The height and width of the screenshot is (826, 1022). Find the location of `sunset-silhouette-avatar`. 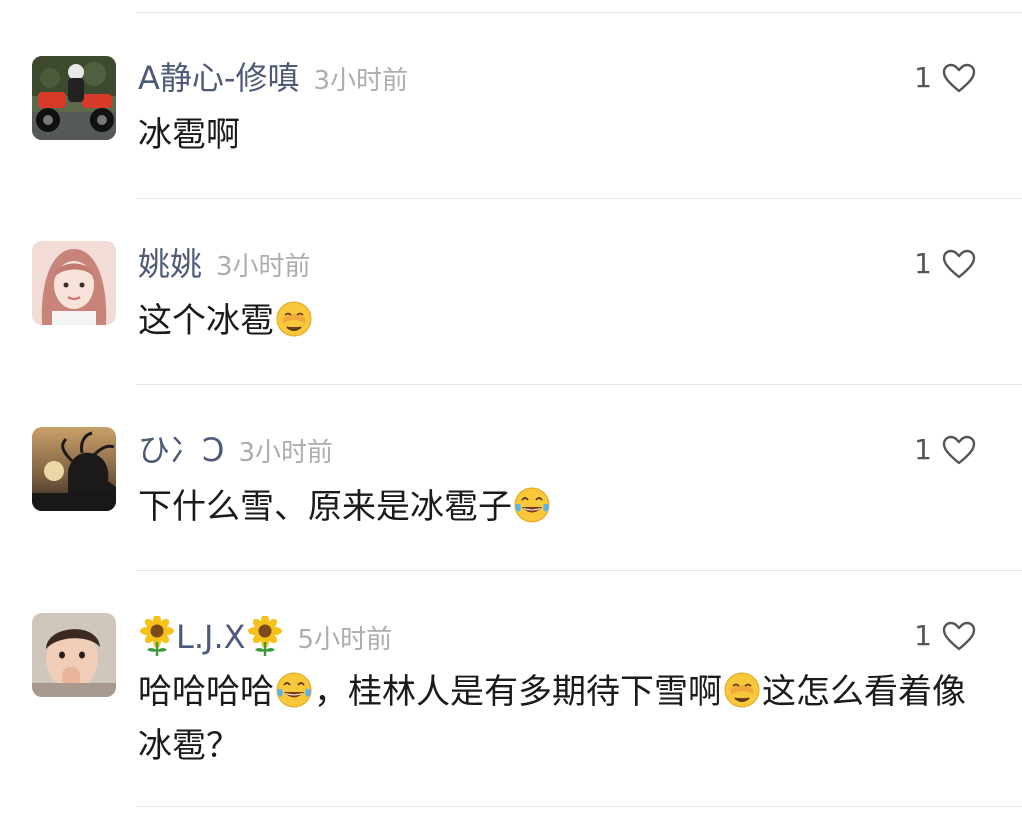

sunset-silhouette-avatar is located at coordinates (74, 469).